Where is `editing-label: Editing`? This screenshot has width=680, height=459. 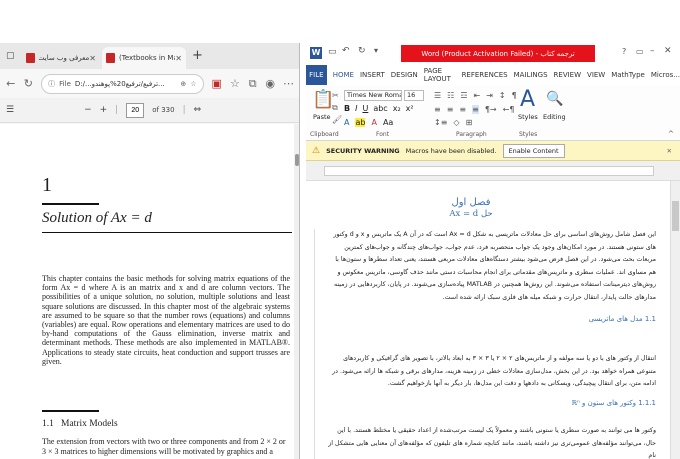
editing-label: Editing is located at coordinates (554, 117).